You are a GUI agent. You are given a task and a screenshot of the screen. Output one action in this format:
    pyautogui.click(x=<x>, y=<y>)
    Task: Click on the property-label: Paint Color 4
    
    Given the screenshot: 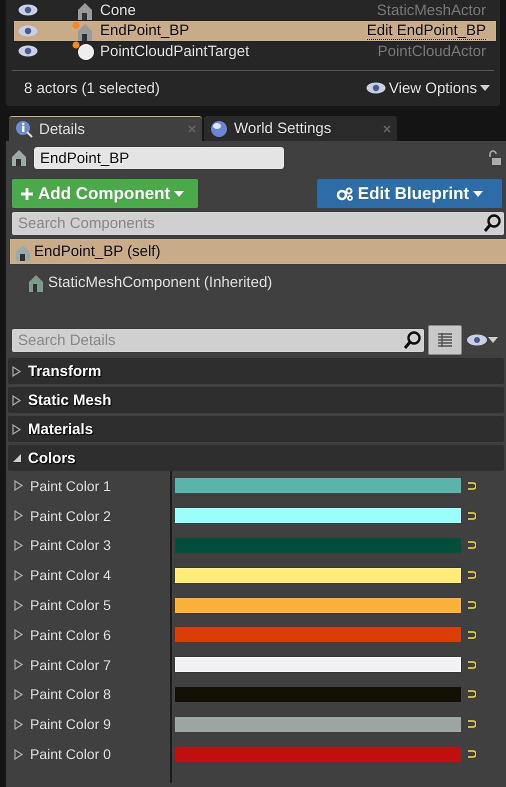 What is the action you would take?
    pyautogui.click(x=70, y=575)
    